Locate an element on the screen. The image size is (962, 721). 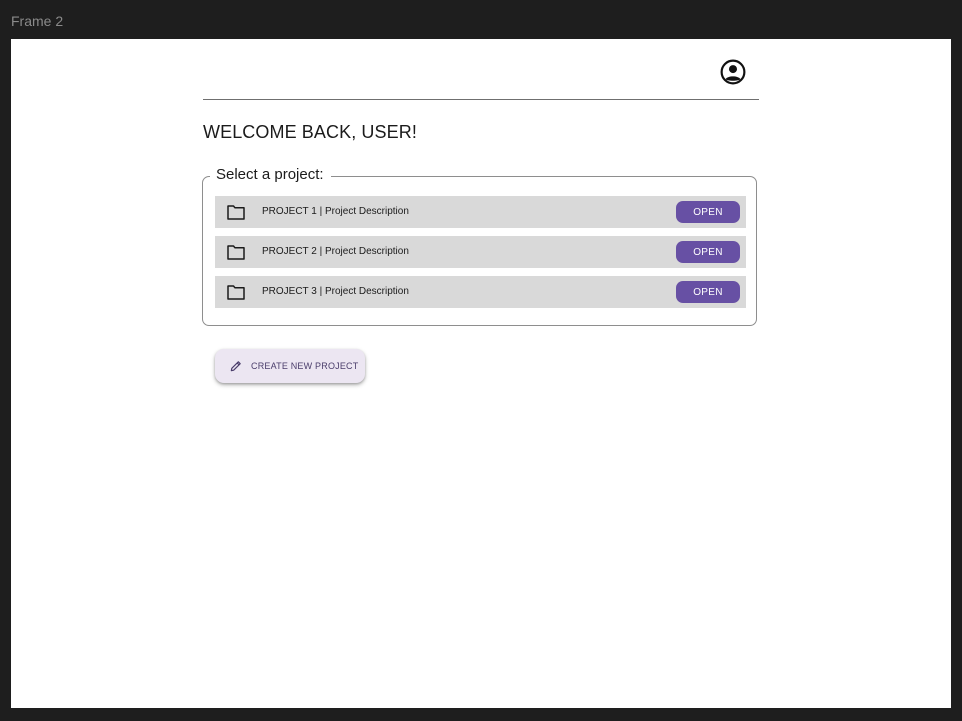
open-project-3-button: OPEN is located at coordinates (708, 292).